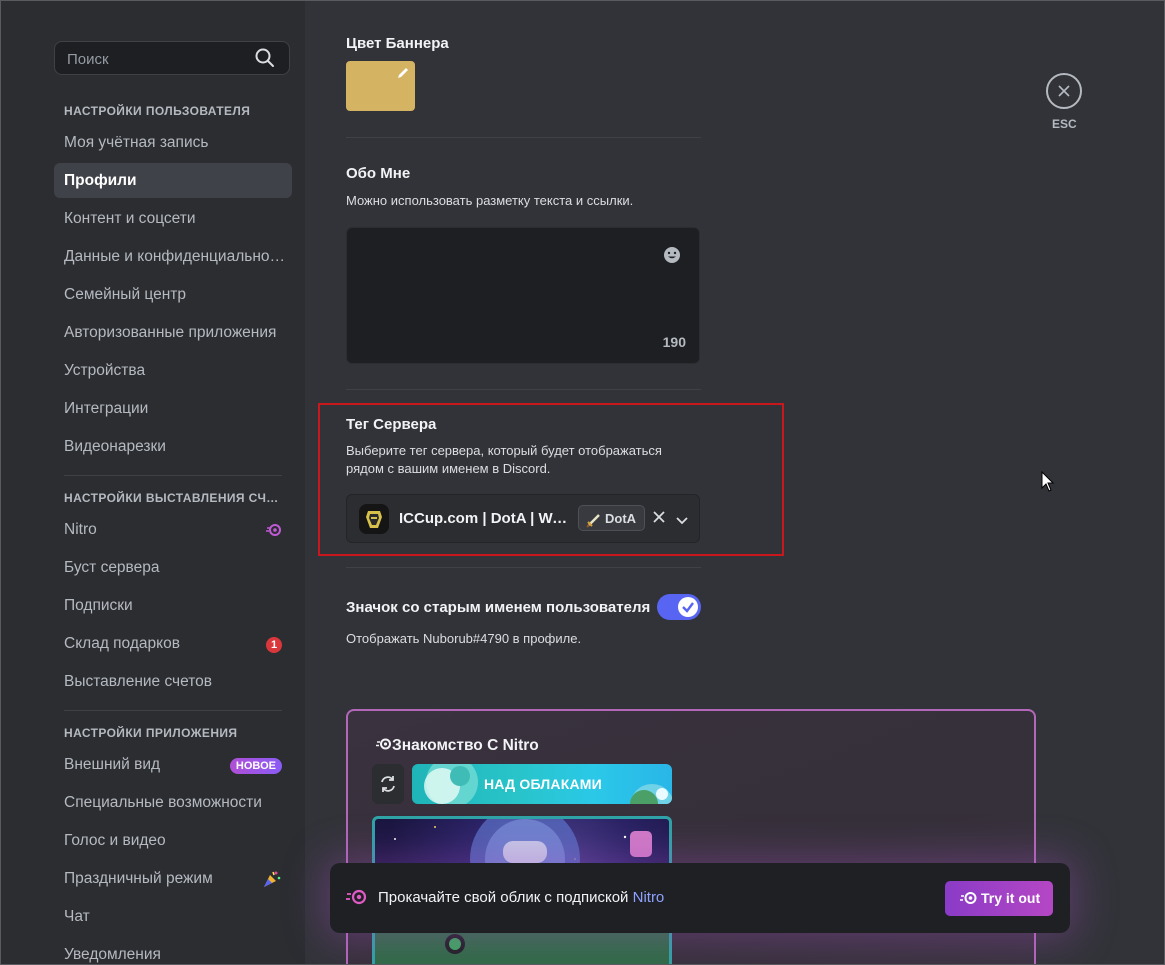 This screenshot has width=1165, height=965. I want to click on section-header-user: НАСТРОЙКИ ПОЛЬЗОВАТЕЛЯ, so click(157, 111).